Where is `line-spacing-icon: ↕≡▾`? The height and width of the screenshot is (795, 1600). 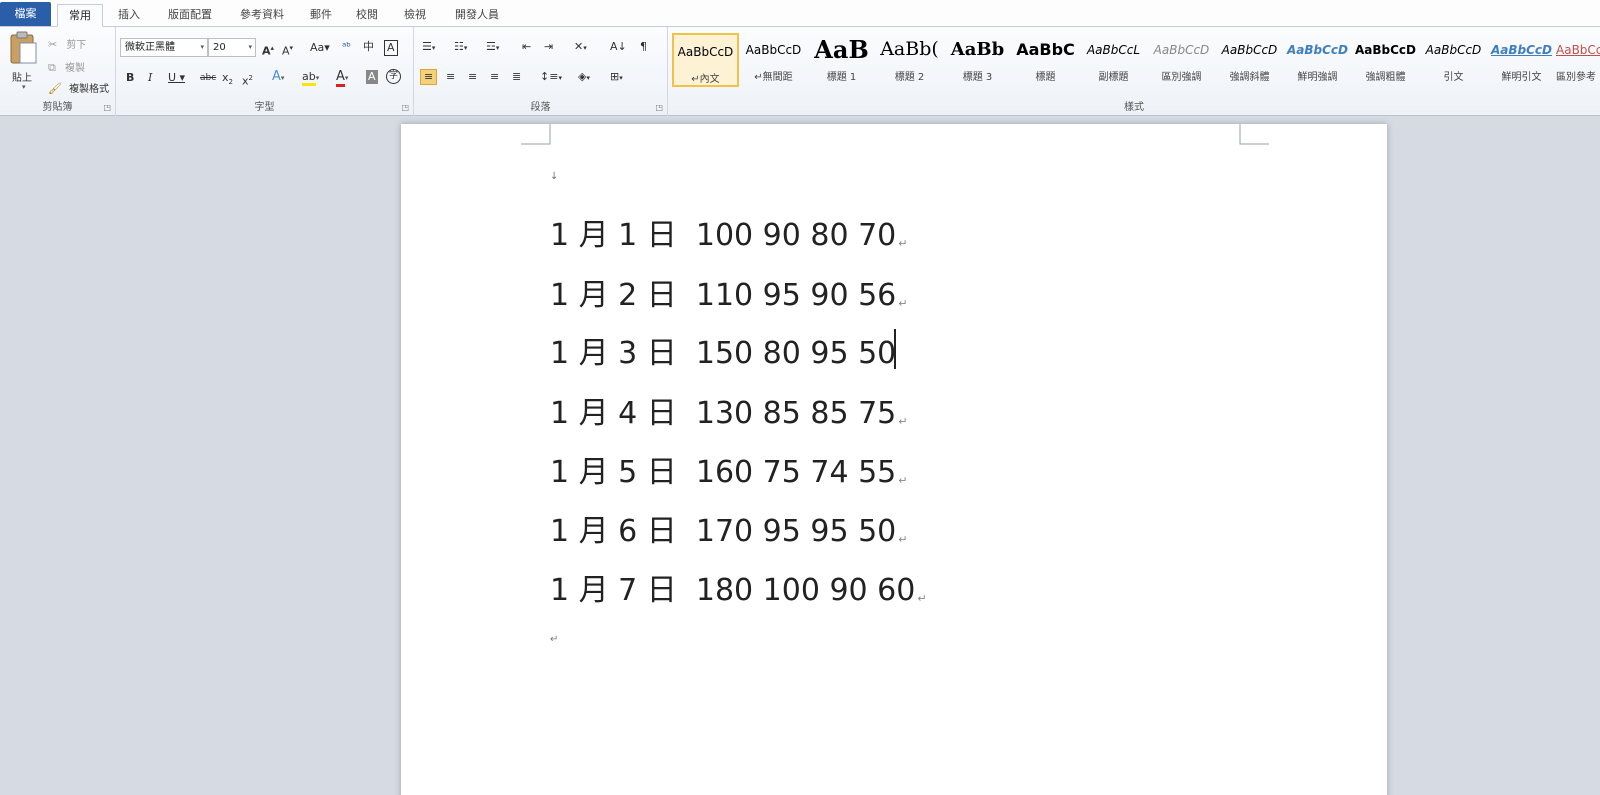 line-spacing-icon: ↕≡▾ is located at coordinates (551, 77).